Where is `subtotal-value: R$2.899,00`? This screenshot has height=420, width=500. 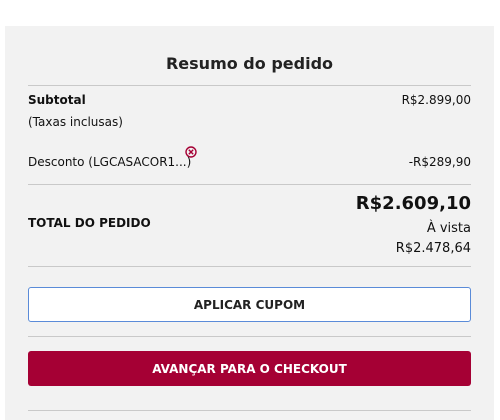 subtotal-value: R$2.899,00 is located at coordinates (436, 100).